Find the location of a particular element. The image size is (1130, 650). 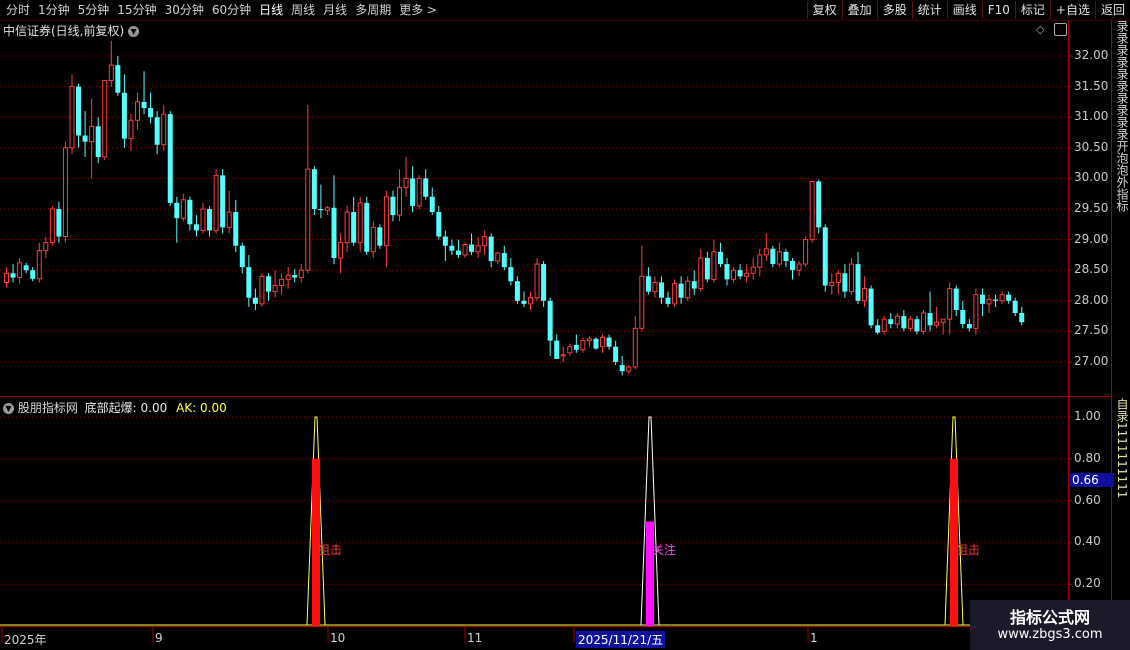

watermark-title: 指标公式网 is located at coordinates (1049, 617).